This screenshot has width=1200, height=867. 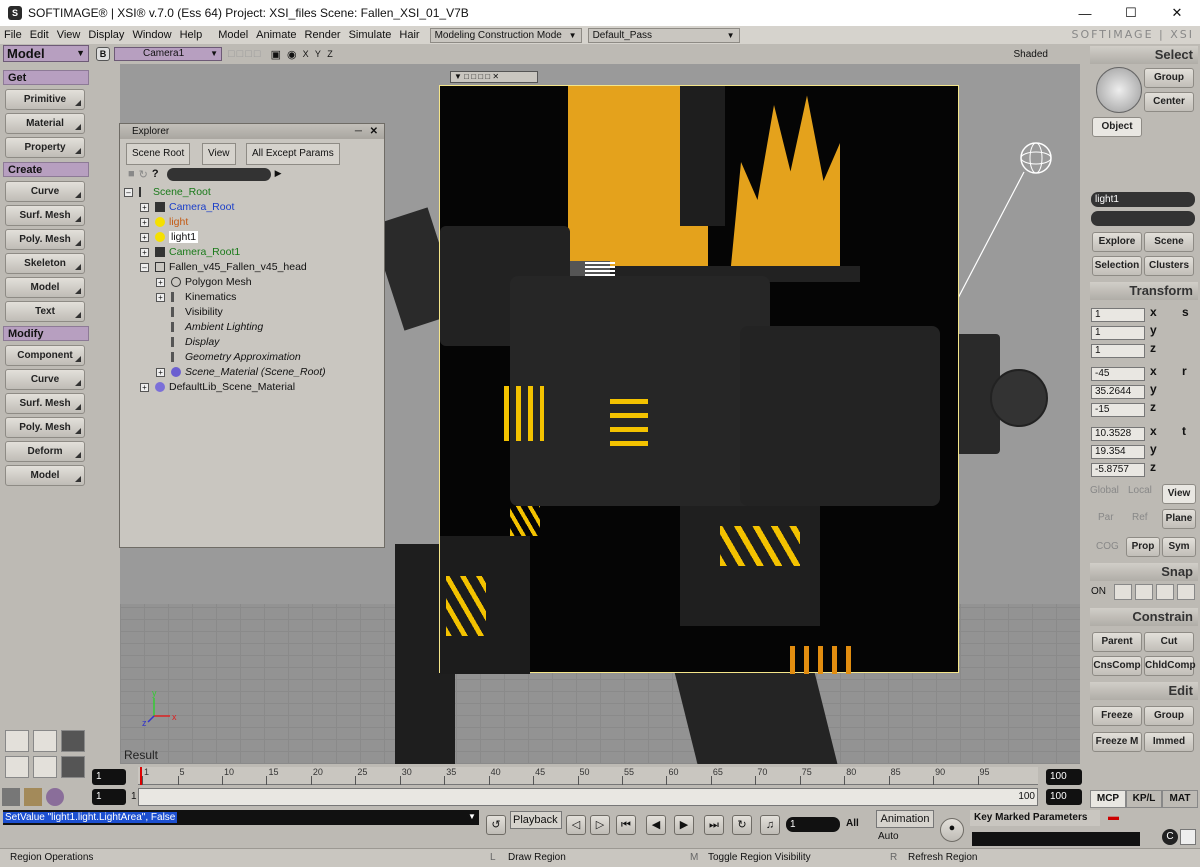 What do you see at coordinates (73, 741) in the screenshot?
I see `layout-quad-icon` at bounding box center [73, 741].